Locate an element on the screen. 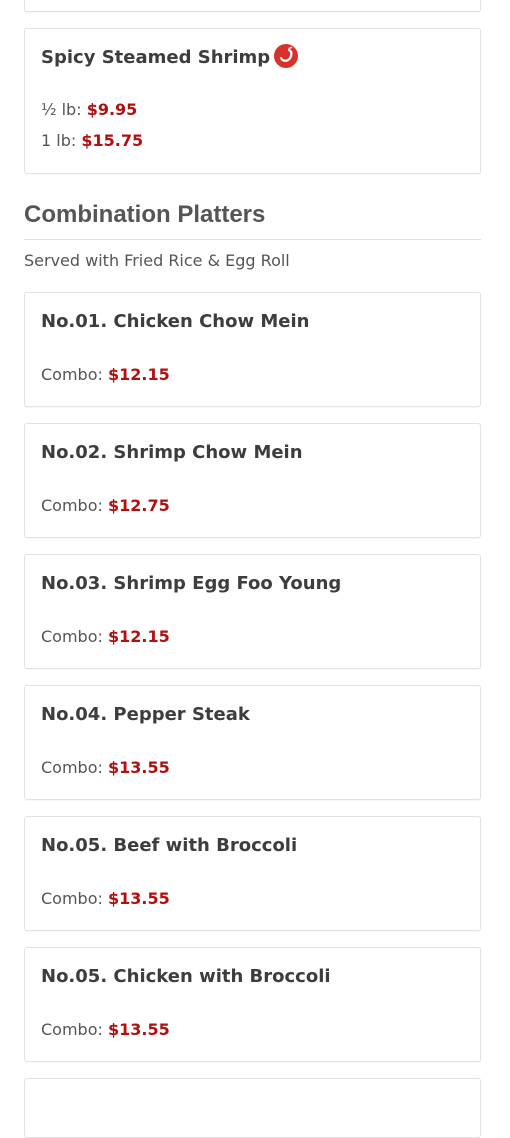  combo-title: No.05. Beef with Broccoli is located at coordinates (169, 845).